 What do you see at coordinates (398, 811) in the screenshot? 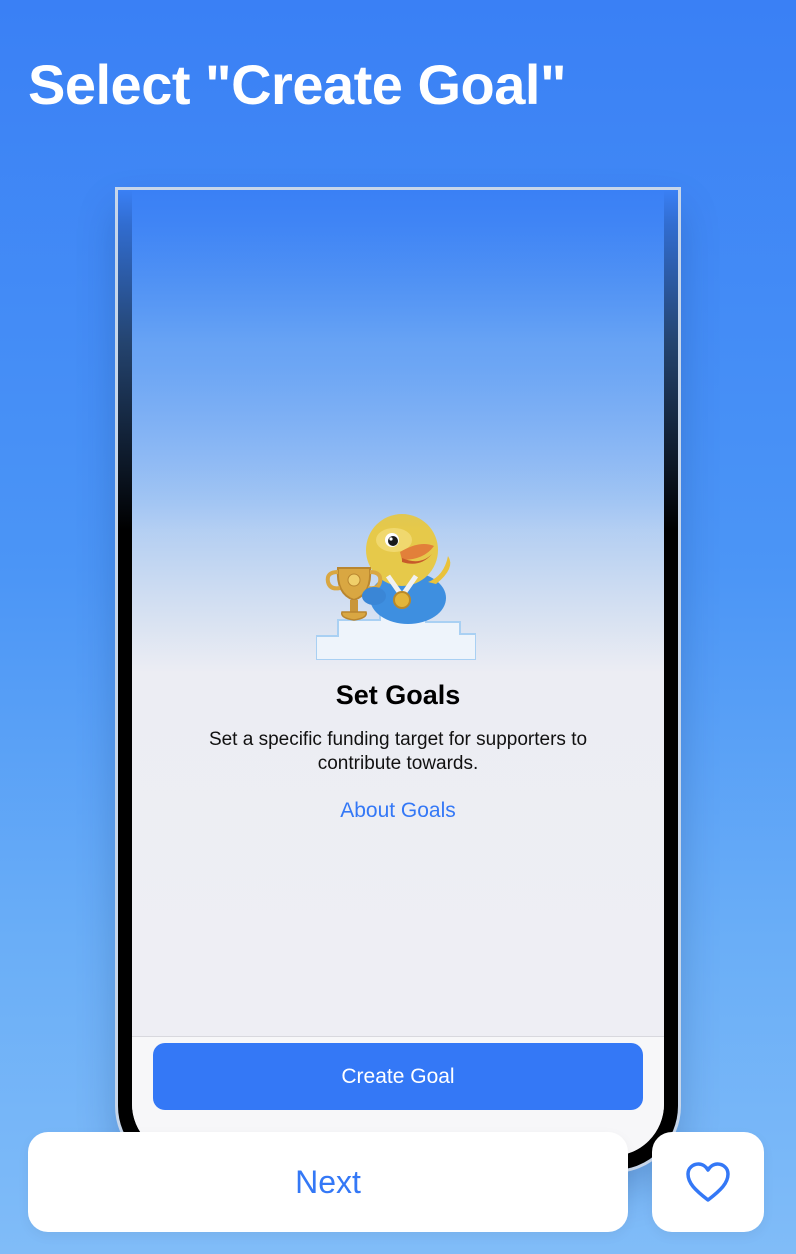
I see `about-goals-link: About Goals` at bounding box center [398, 811].